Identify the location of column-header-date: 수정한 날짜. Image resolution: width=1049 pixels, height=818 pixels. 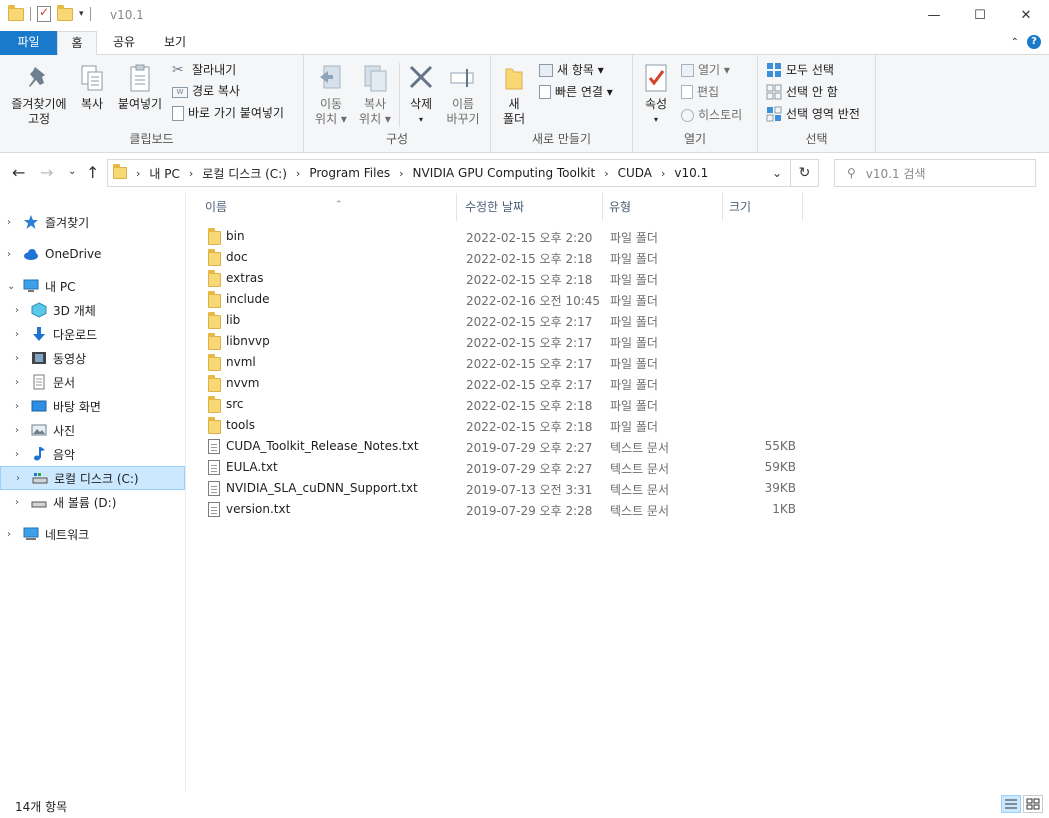
(531, 207).